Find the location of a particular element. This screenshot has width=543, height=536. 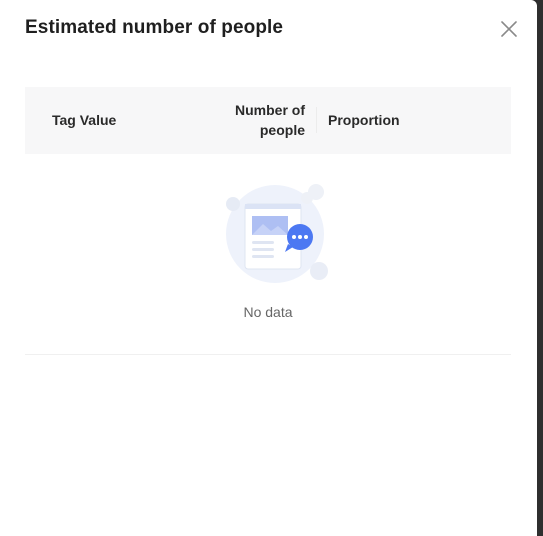

column-divider is located at coordinates (316, 120).